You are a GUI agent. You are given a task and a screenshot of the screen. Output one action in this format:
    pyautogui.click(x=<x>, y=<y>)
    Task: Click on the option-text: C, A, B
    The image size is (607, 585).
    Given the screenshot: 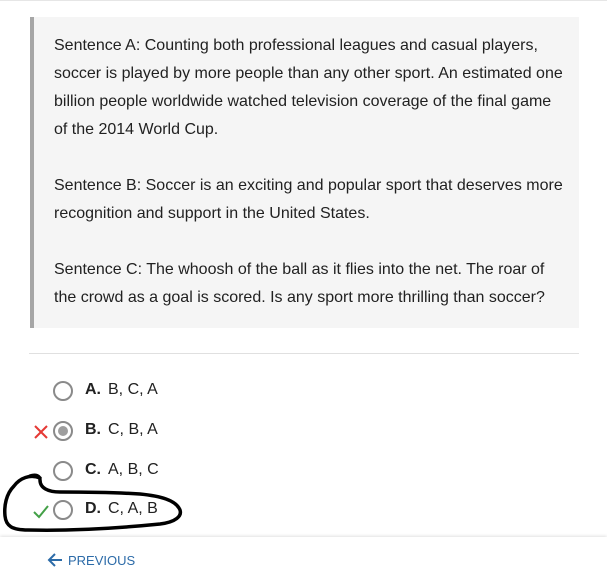 What is the action you would take?
    pyautogui.click(x=133, y=508)
    